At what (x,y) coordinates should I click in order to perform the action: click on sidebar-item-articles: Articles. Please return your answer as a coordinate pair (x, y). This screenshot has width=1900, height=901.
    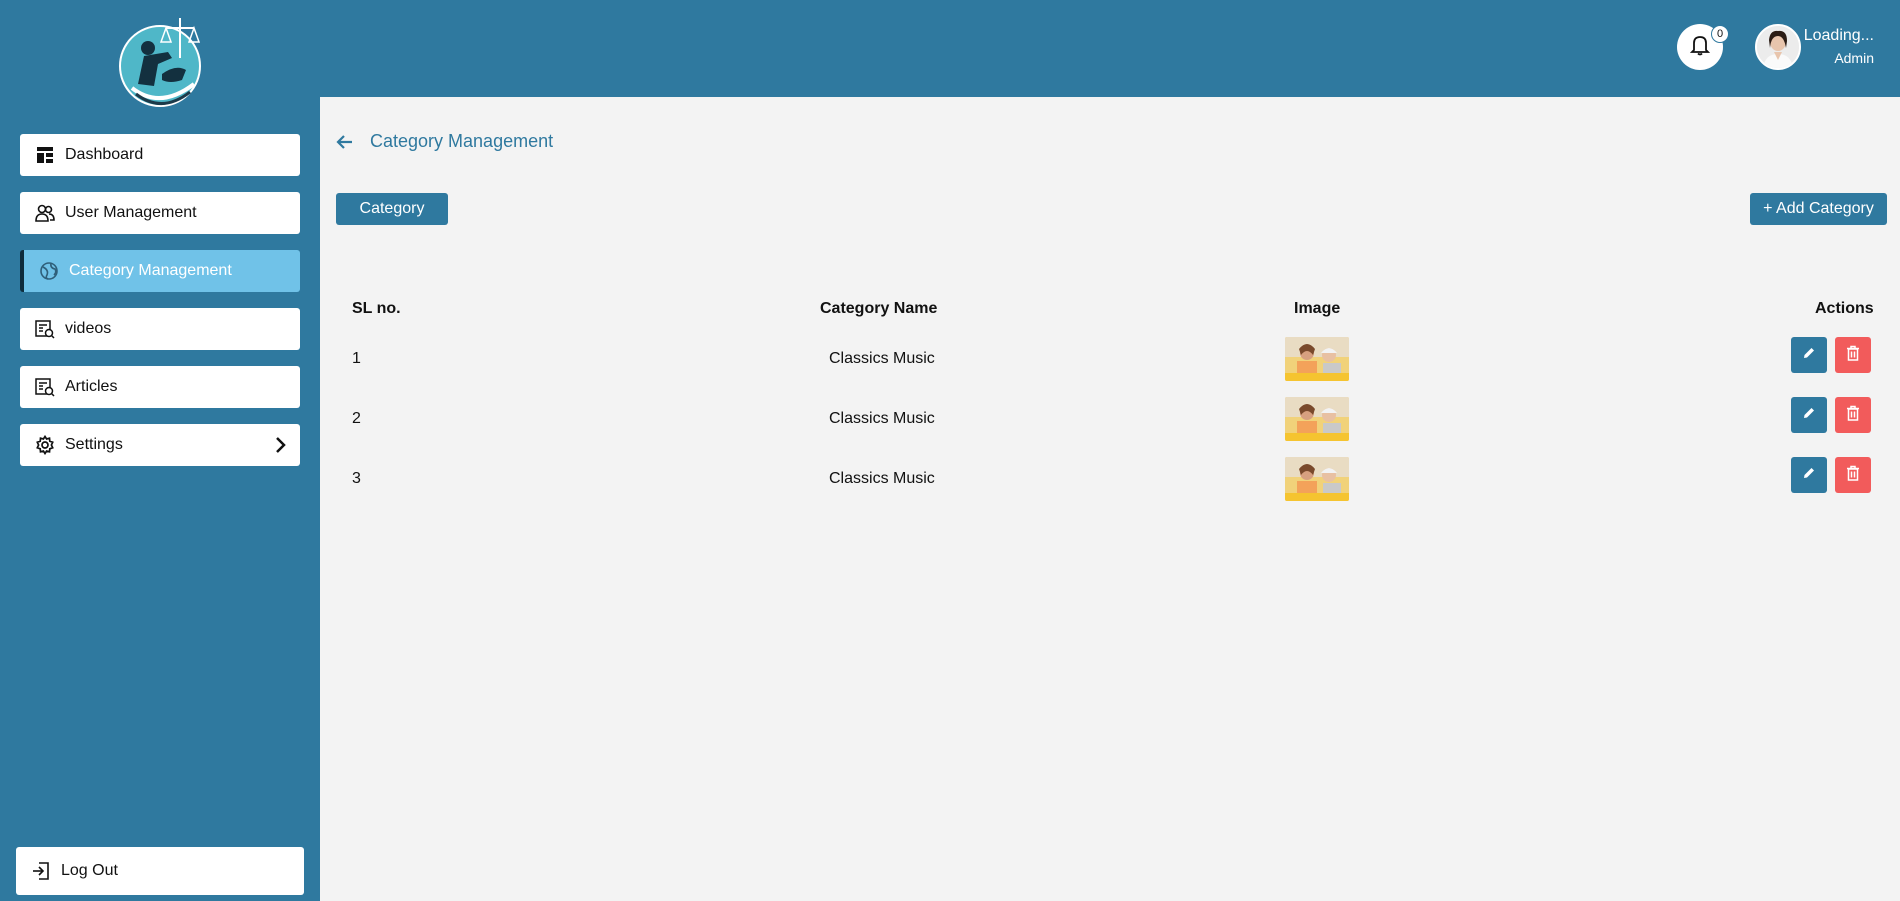
    Looking at the image, I should click on (160, 387).